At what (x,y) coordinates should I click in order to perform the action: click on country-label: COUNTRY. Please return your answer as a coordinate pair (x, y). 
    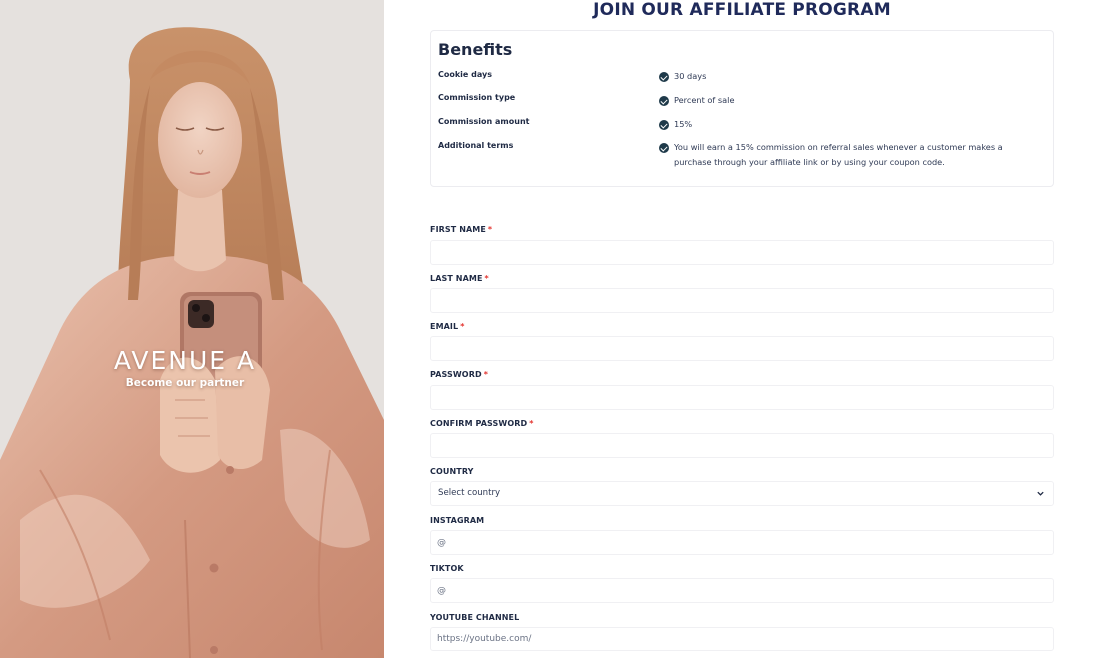
    Looking at the image, I should click on (452, 471).